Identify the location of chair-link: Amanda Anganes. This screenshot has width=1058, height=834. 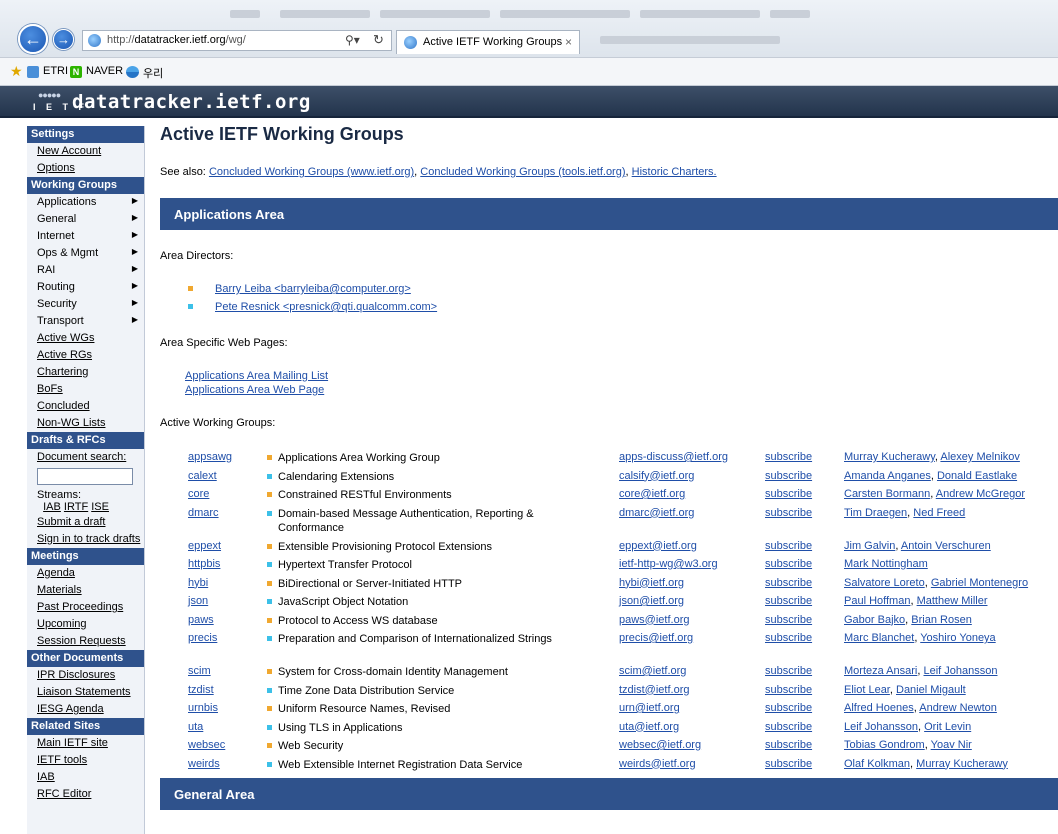
(887, 476).